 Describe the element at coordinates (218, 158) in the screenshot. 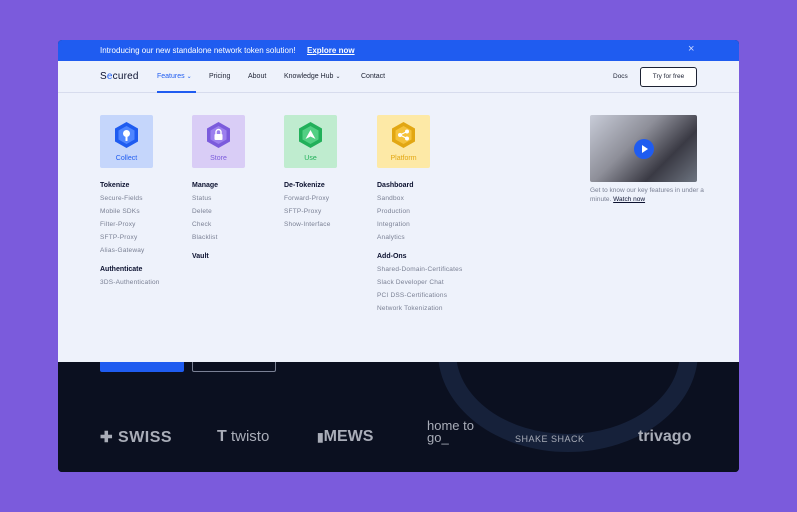

I see `tile-label: Store` at that location.